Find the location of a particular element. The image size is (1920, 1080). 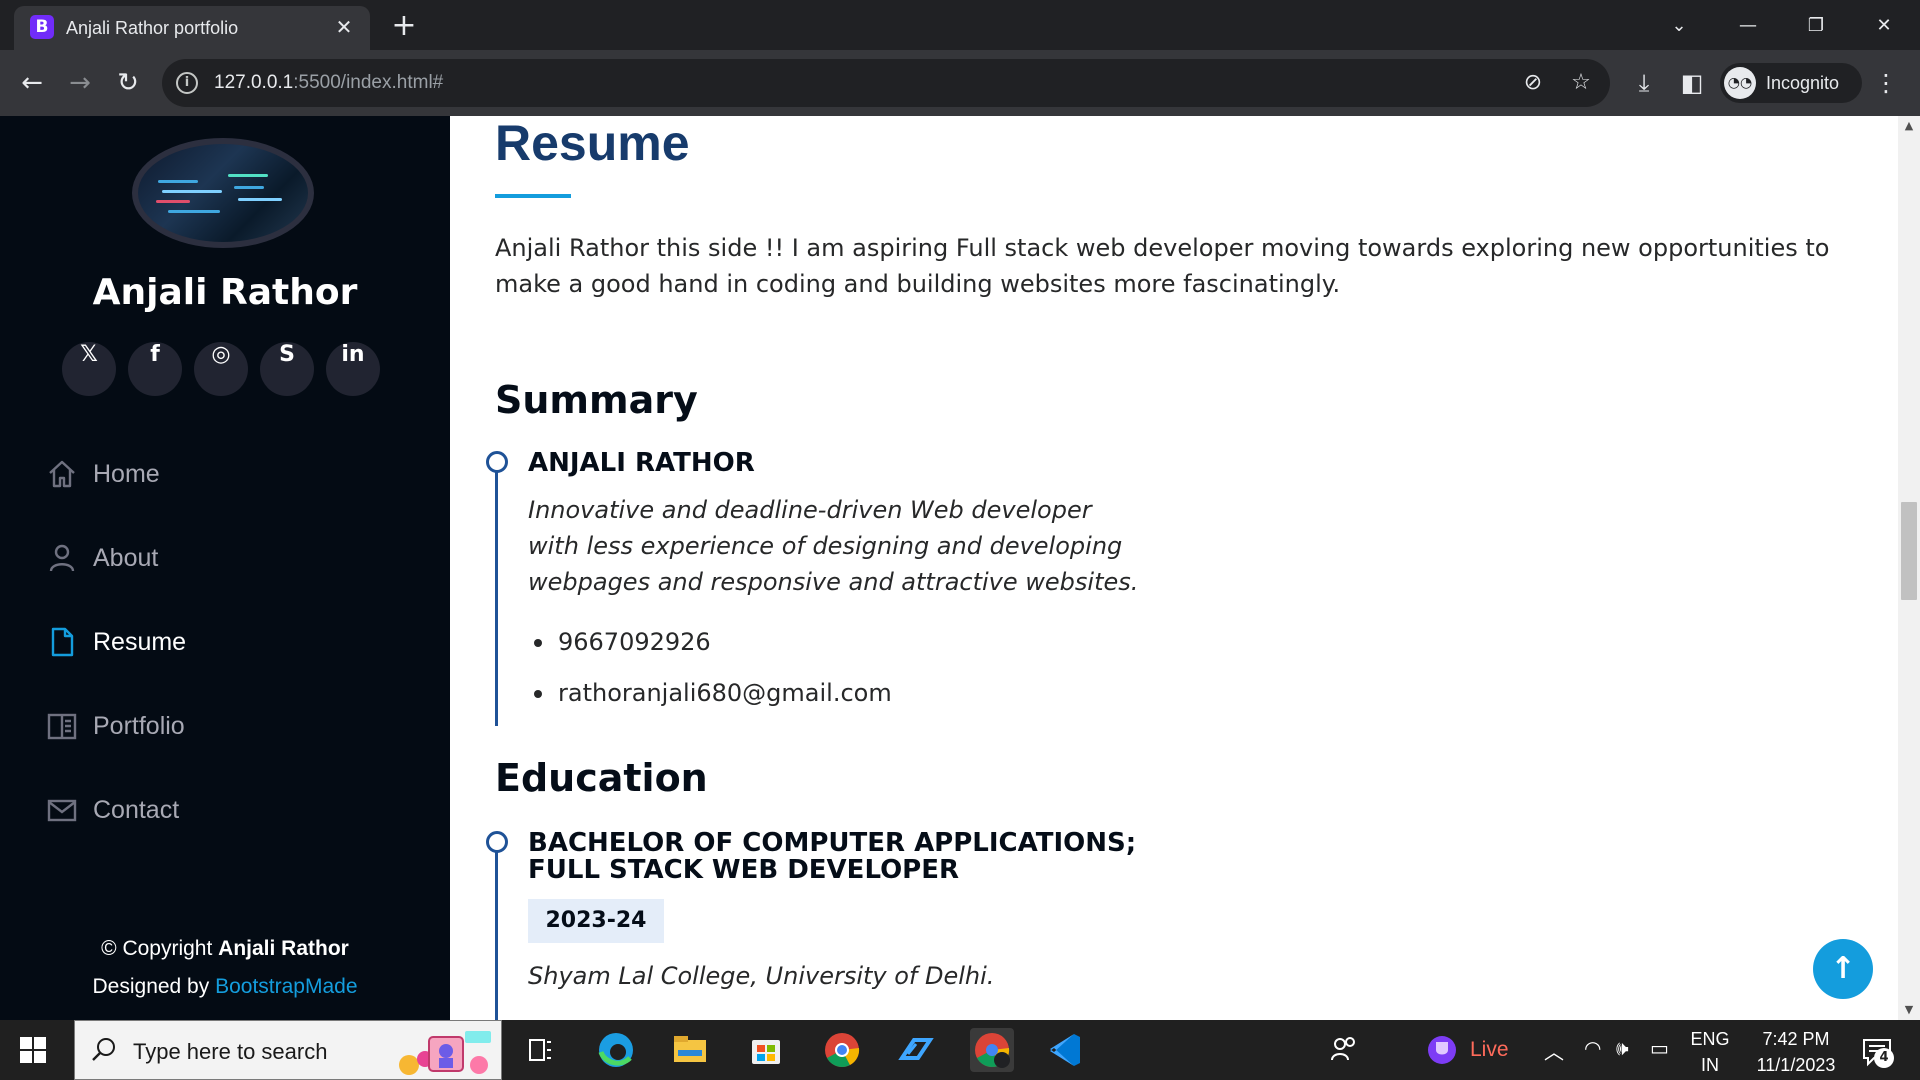

summary-timeline-line is located at coordinates (496, 590).